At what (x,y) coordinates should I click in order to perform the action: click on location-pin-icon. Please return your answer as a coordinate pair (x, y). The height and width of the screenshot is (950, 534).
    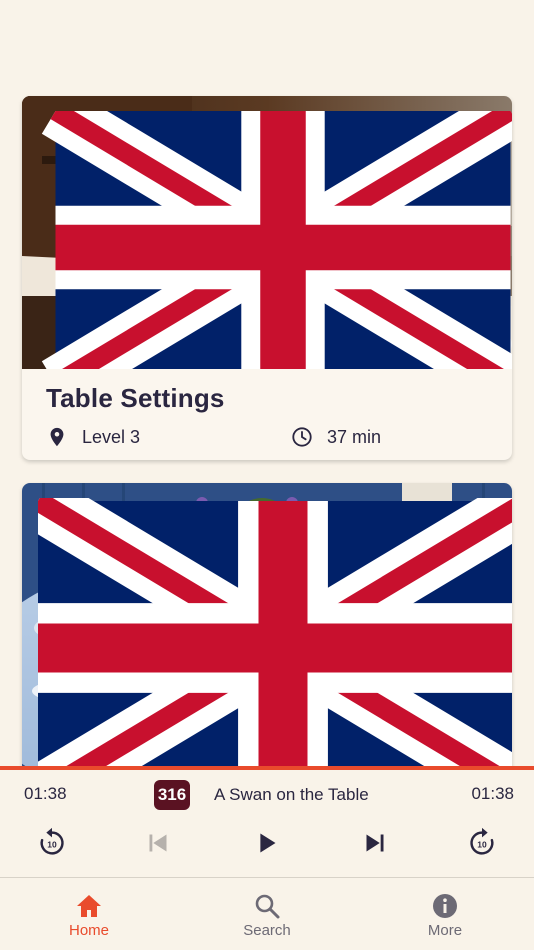
    Looking at the image, I should click on (57, 437).